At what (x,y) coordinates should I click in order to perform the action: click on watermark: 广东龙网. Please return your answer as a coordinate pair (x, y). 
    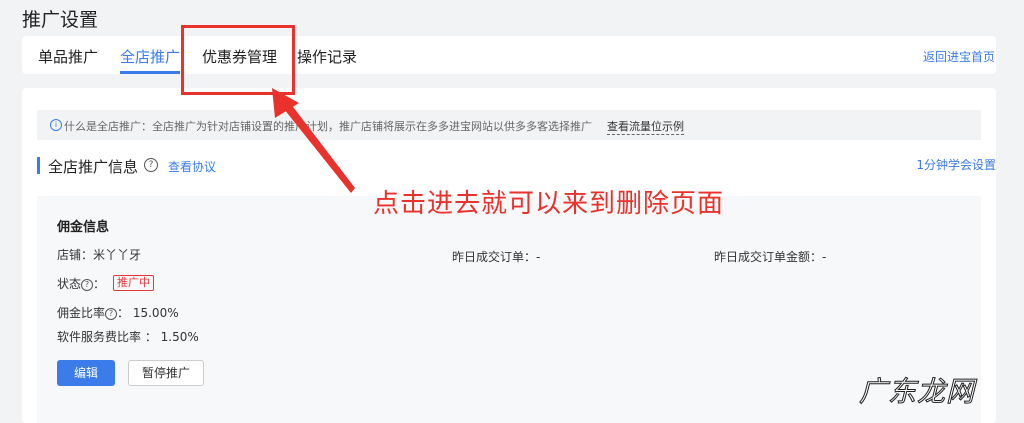
    Looking at the image, I should click on (917, 392).